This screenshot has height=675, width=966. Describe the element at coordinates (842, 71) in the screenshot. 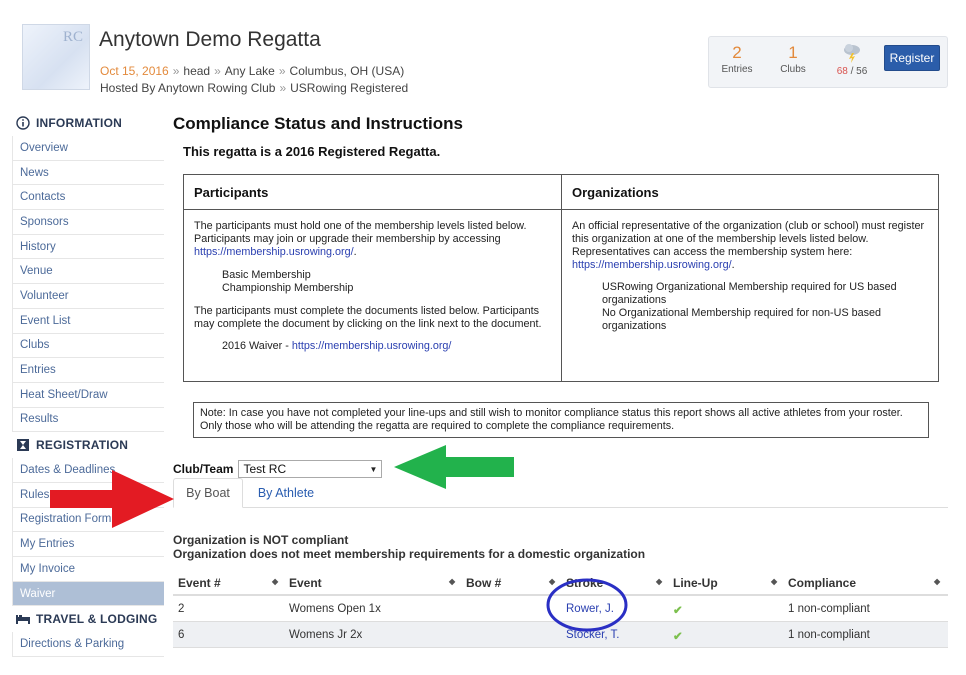

I see `temp-high: 68` at that location.